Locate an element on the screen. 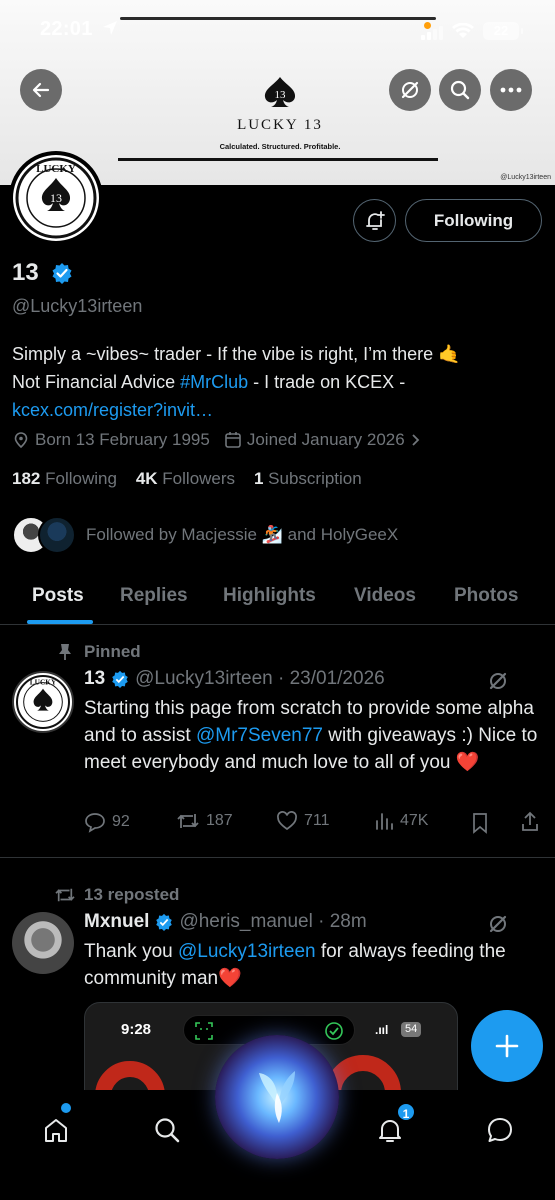 The height and width of the screenshot is (1200, 555). tab-photos: Photos is located at coordinates (486, 596).